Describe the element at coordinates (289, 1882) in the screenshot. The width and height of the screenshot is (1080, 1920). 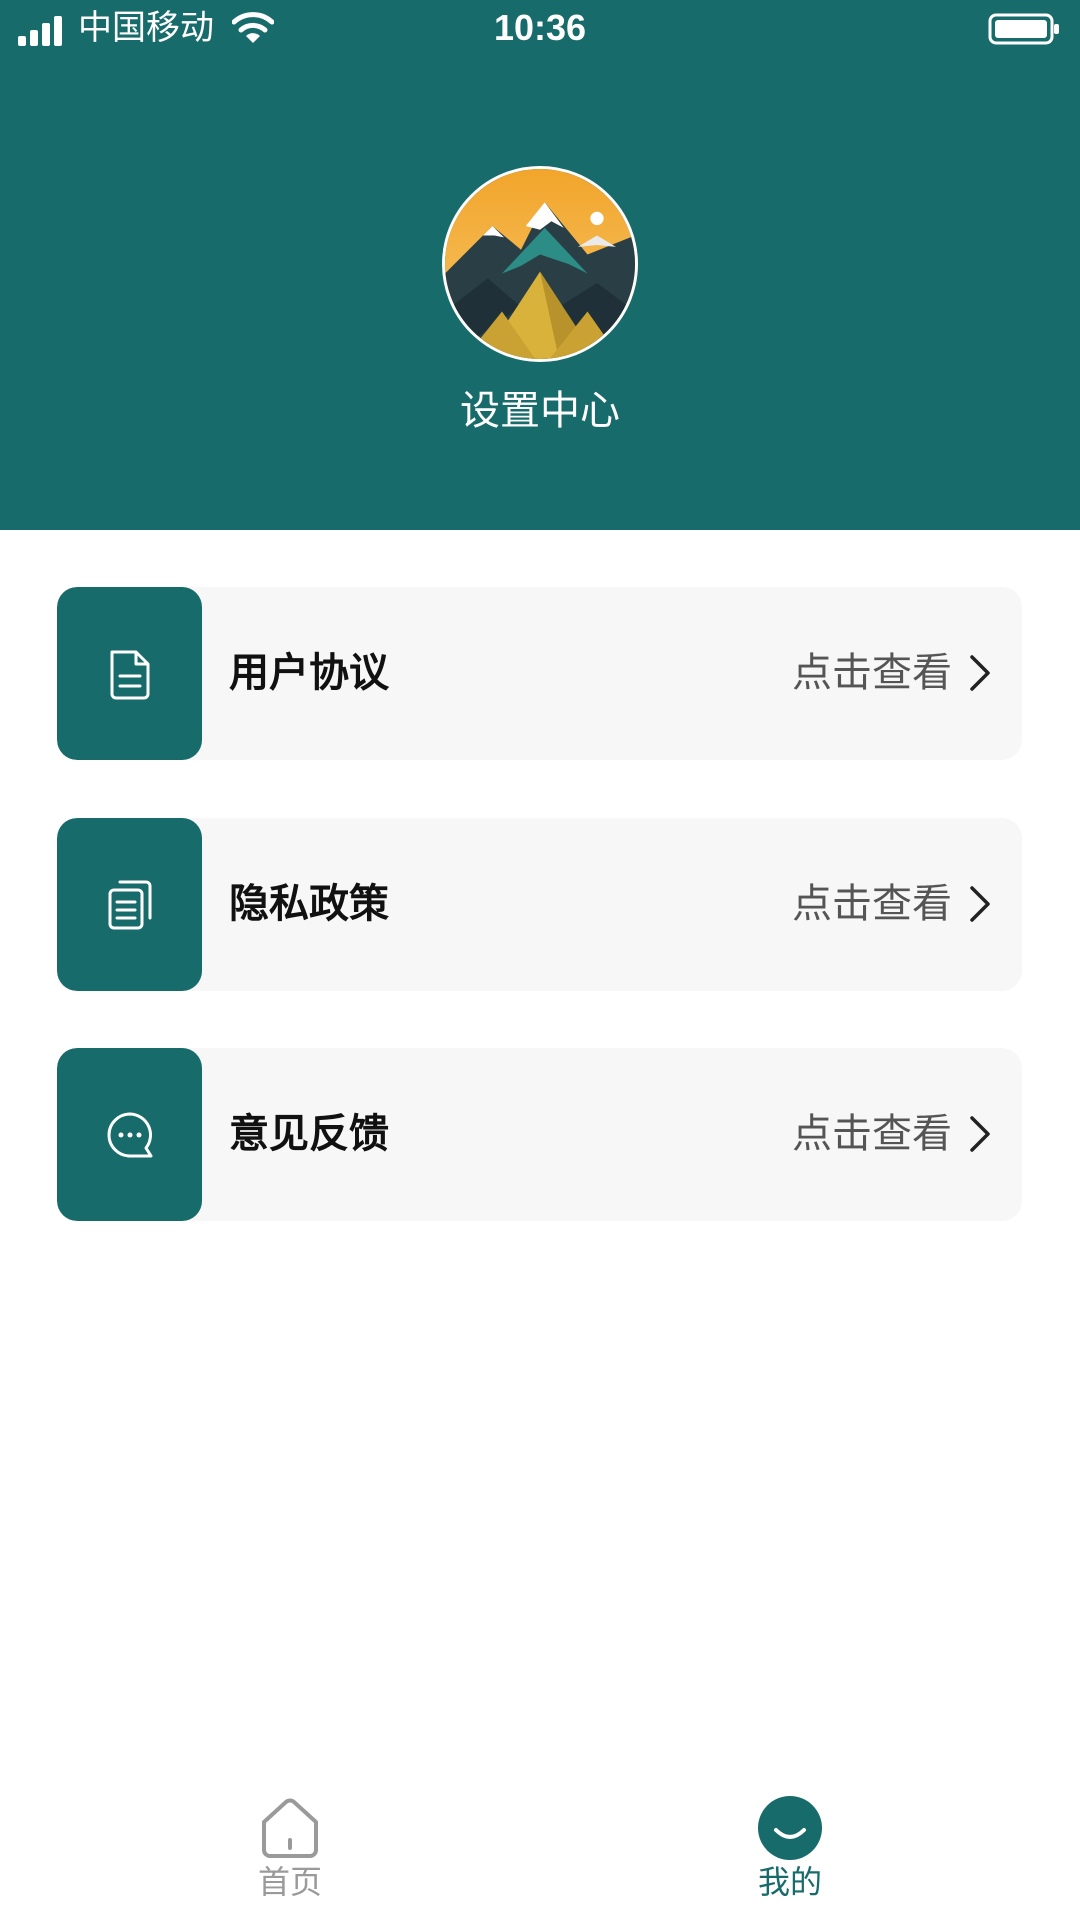
I see `tab-label: 首页` at that location.